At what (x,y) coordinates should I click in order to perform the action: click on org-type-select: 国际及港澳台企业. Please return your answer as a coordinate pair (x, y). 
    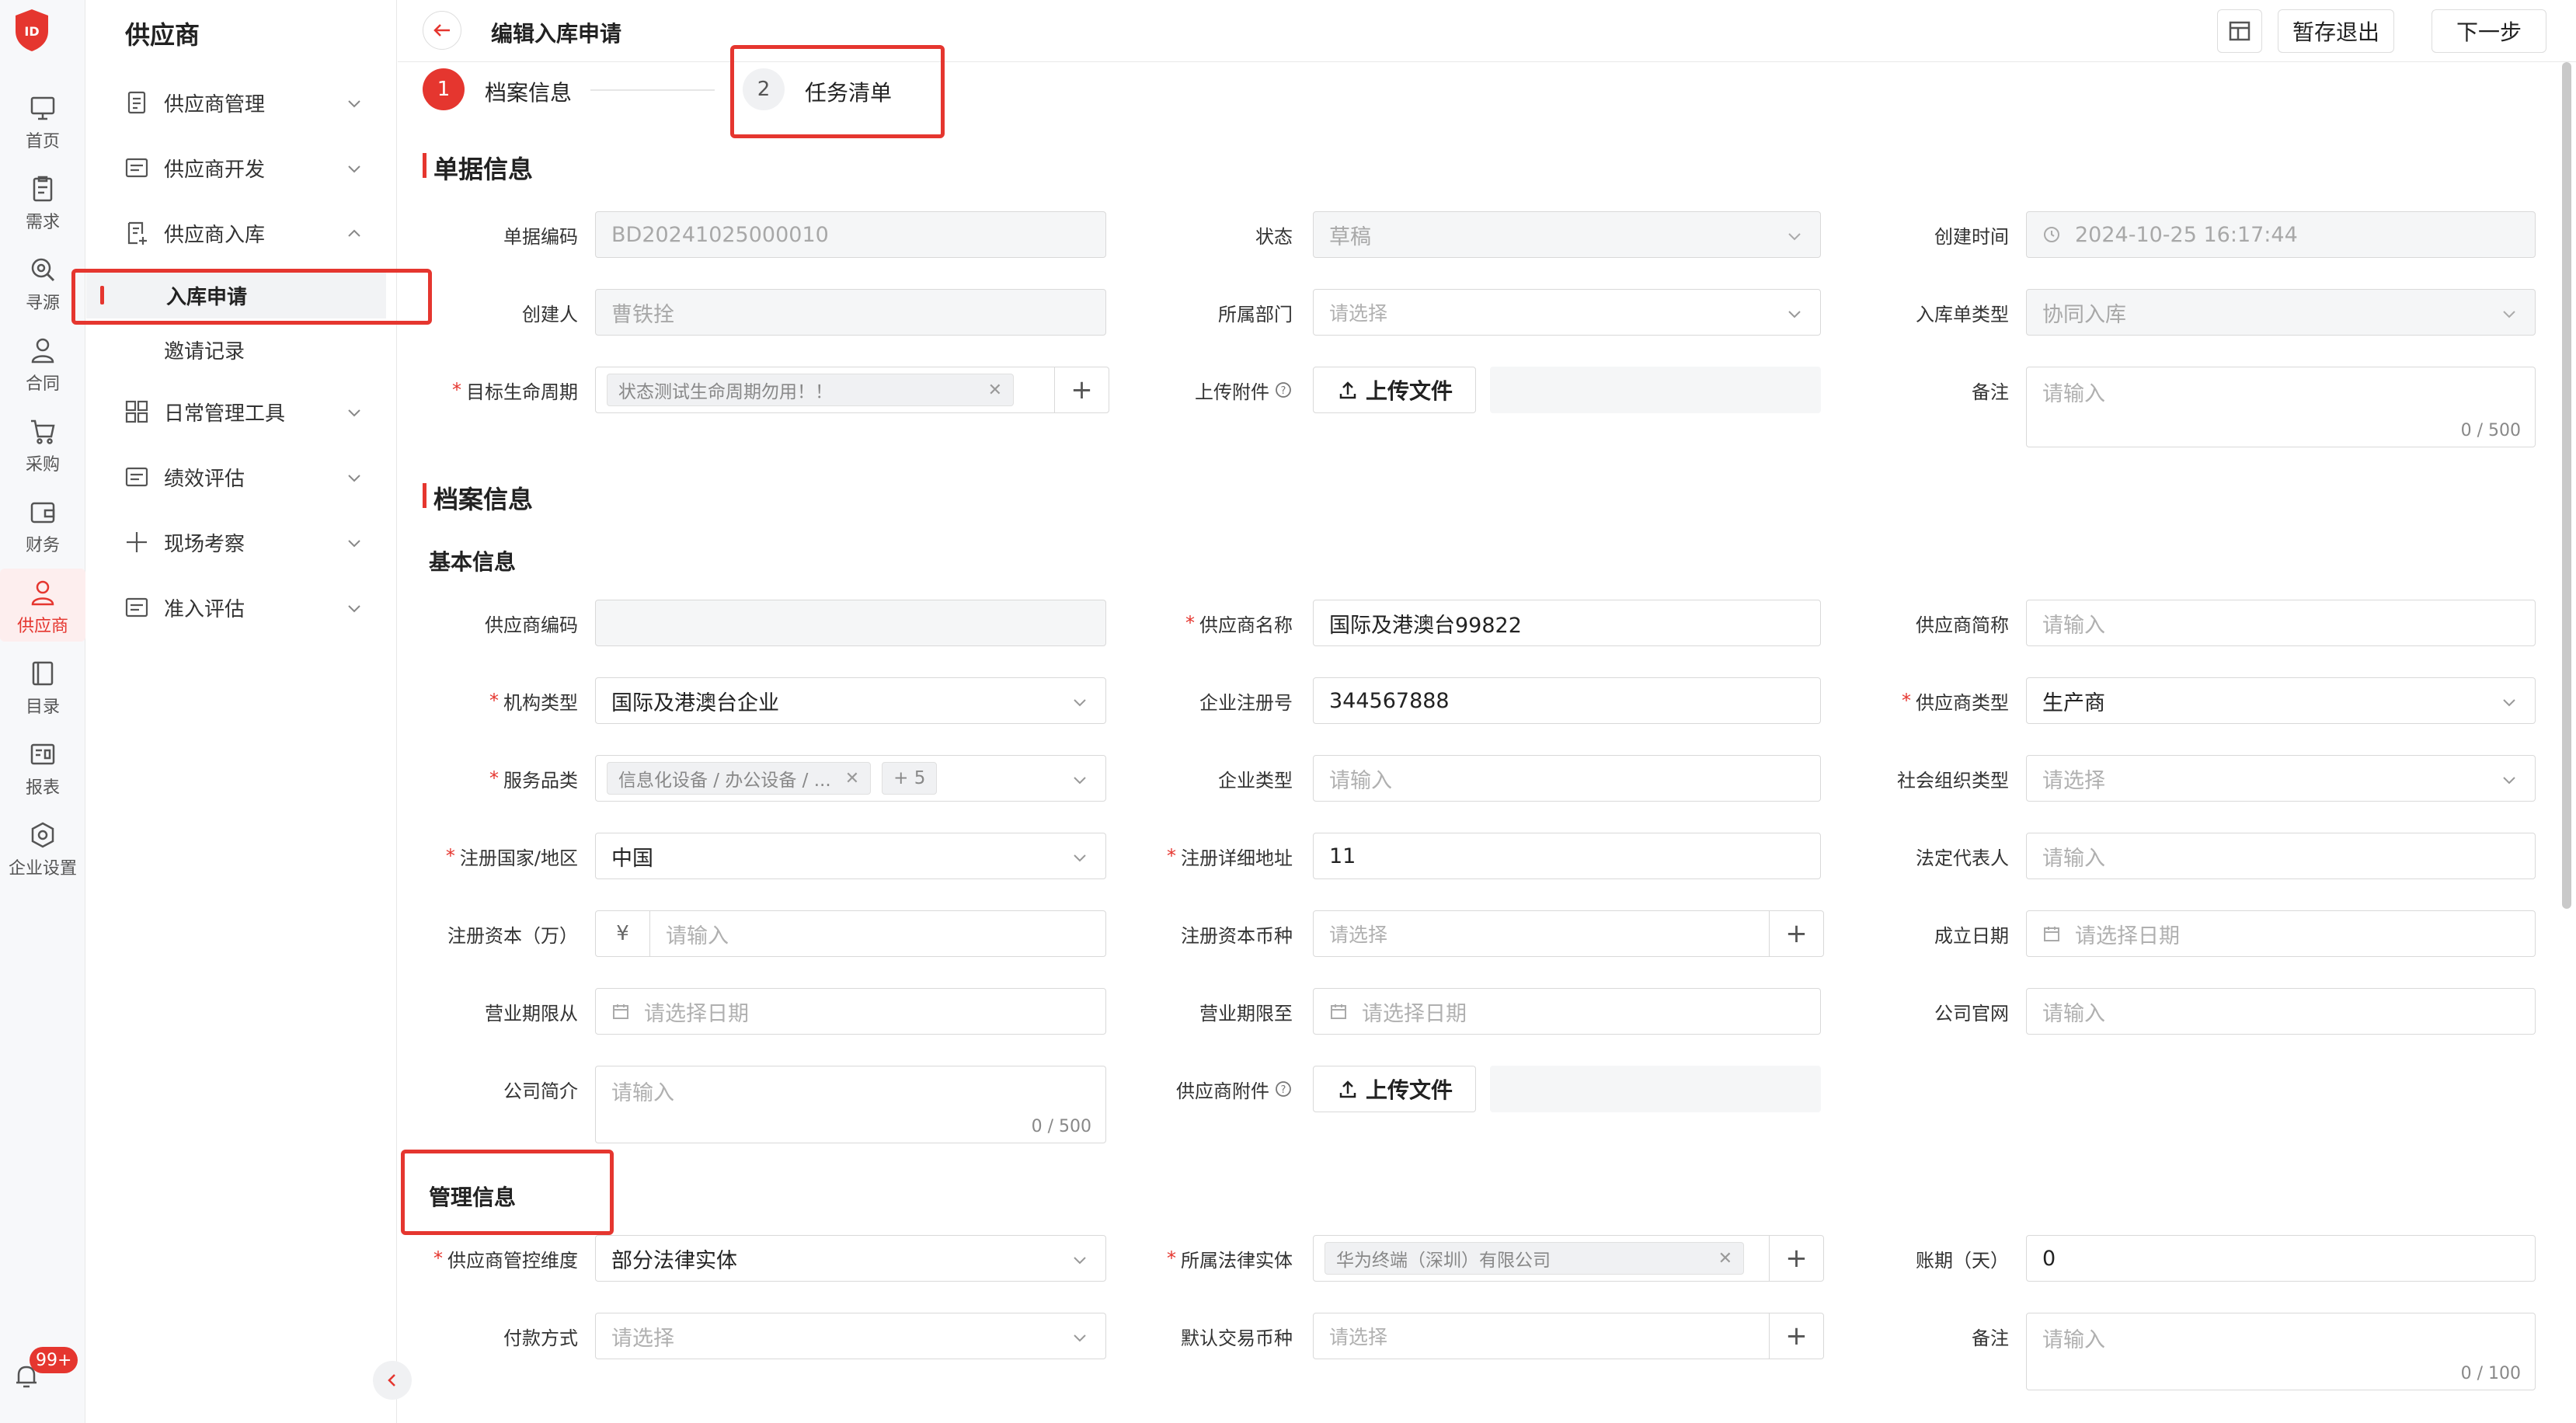
    Looking at the image, I should click on (850, 701).